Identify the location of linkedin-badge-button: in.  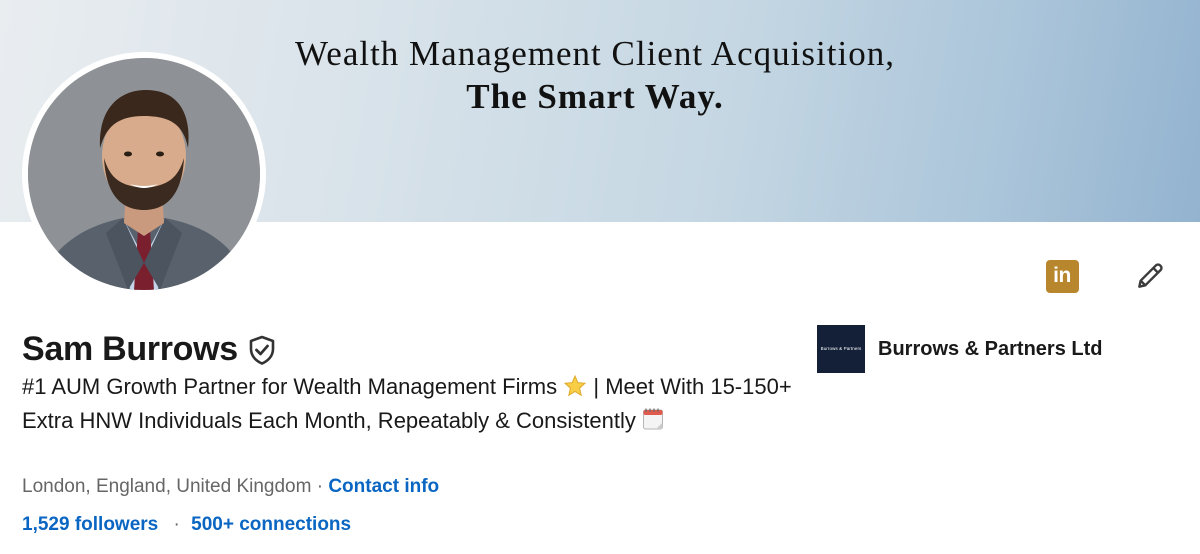
(1062, 276).